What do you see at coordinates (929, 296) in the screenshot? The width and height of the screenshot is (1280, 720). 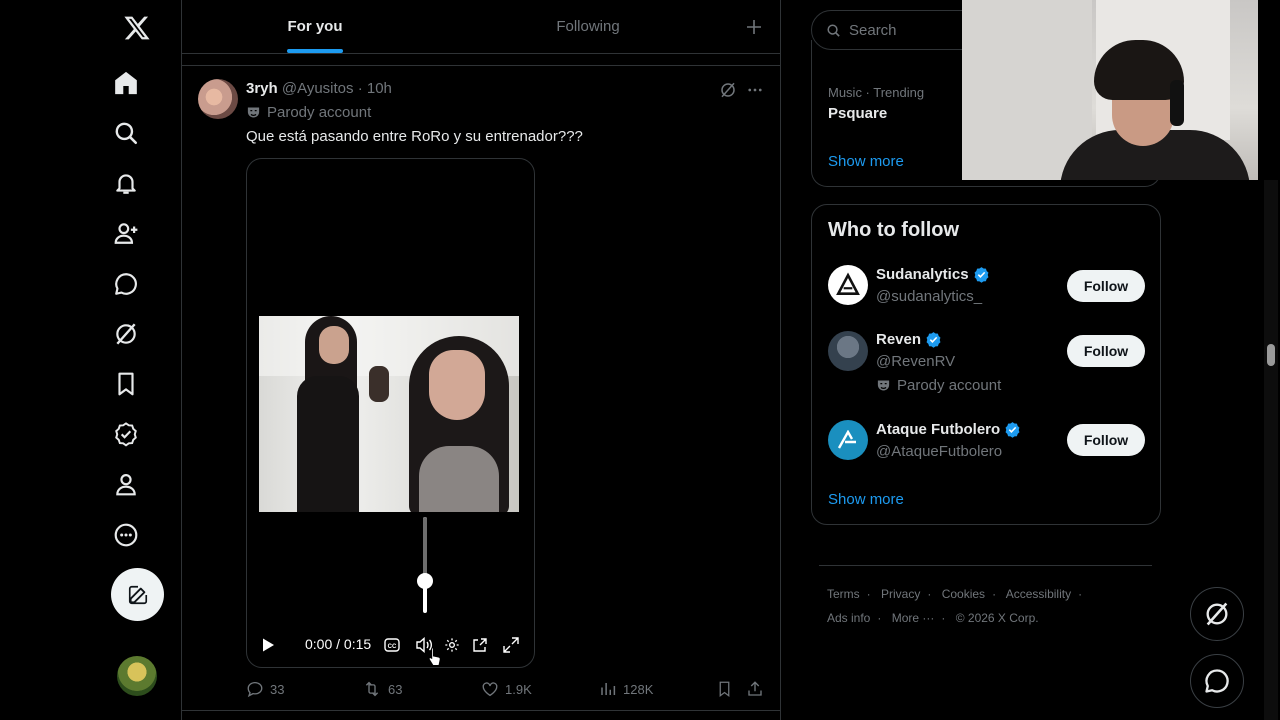 I see `user-handle: @sudanalytics_` at bounding box center [929, 296].